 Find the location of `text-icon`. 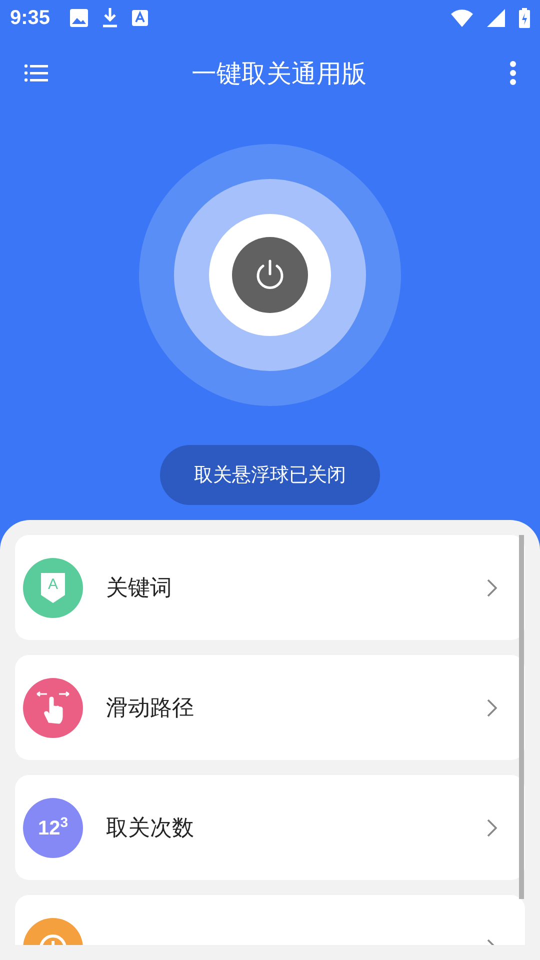

text-icon is located at coordinates (140, 18).